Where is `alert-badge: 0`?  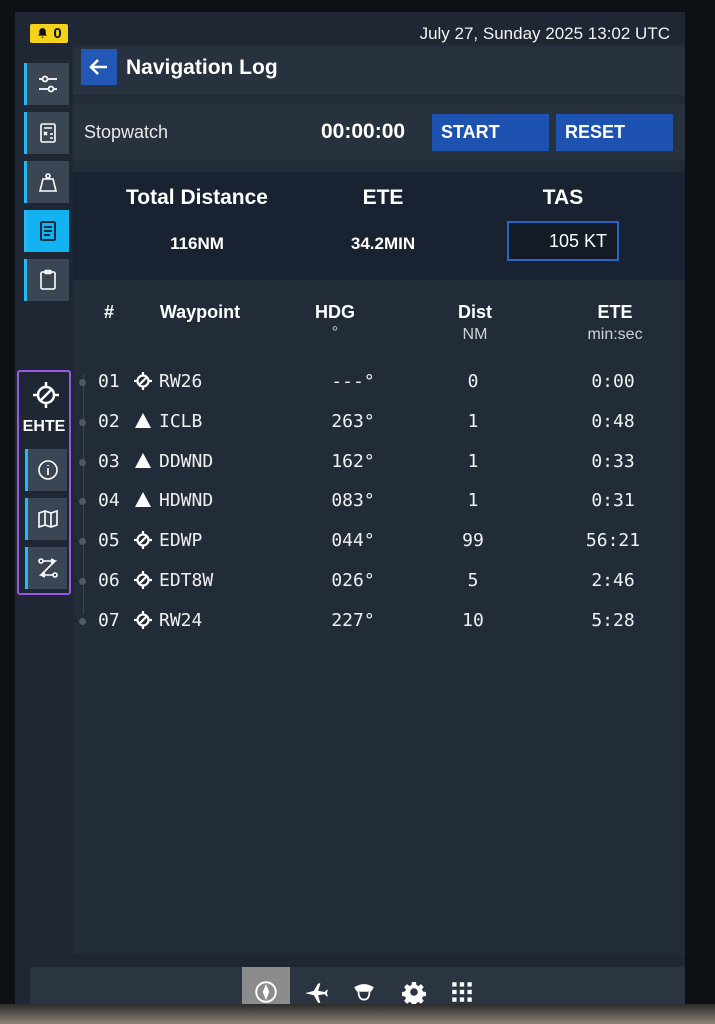
alert-badge: 0 is located at coordinates (49, 33).